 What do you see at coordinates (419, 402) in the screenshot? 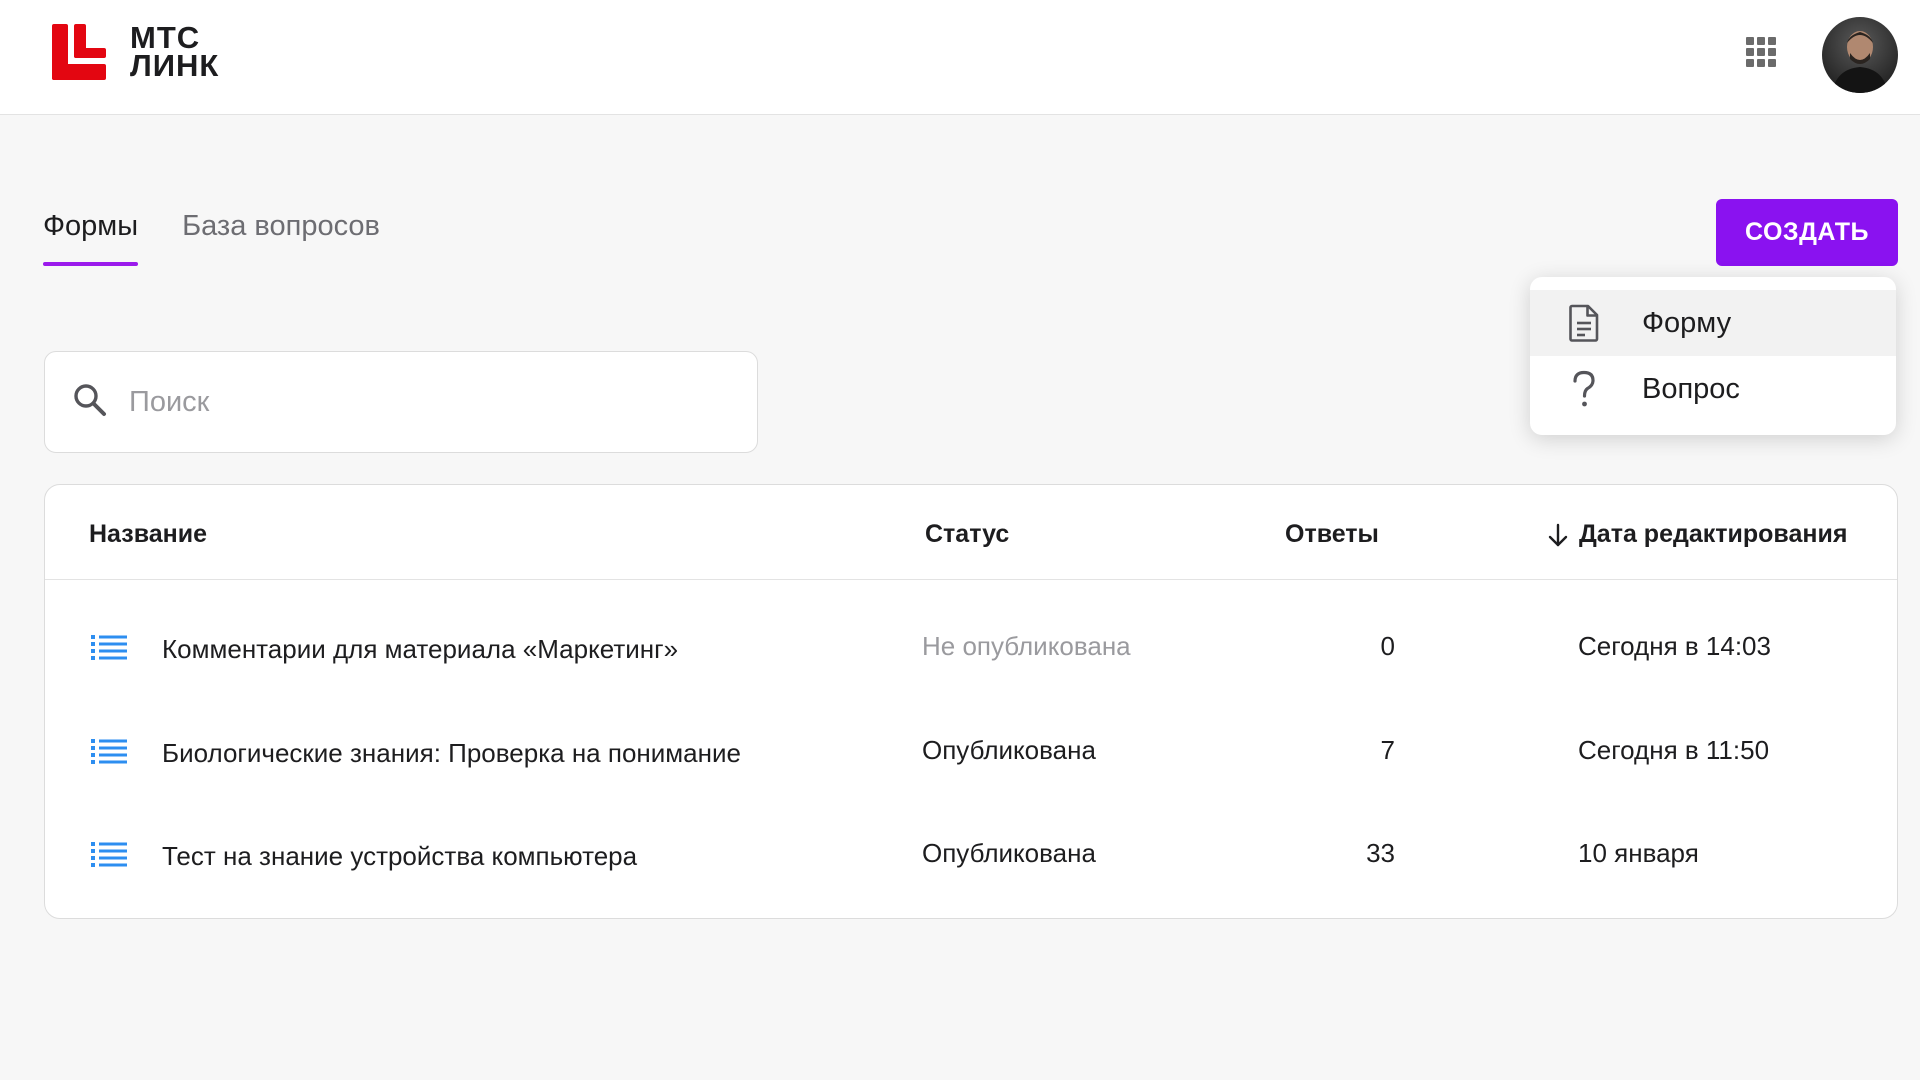
I see `search-input` at bounding box center [419, 402].